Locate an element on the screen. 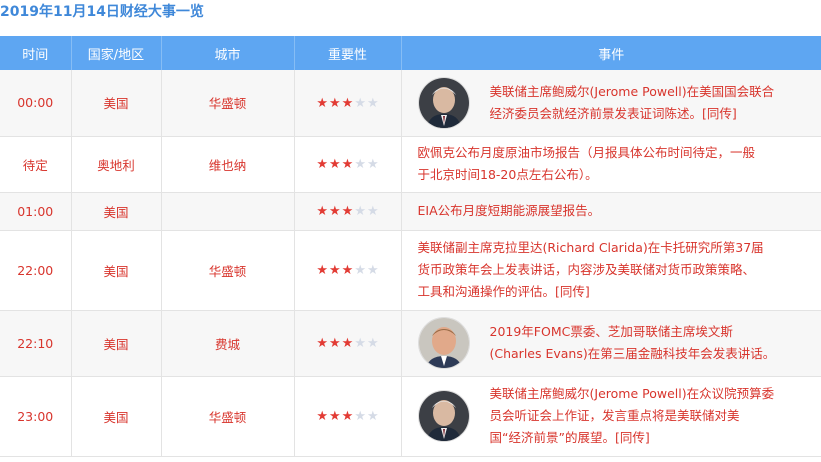 This screenshot has height=462, width=821. table-row: 01:00 美国 ★ ★ ★ ★ ★ EIA公布月度短期能源展望报告。 is located at coordinates (410, 211).